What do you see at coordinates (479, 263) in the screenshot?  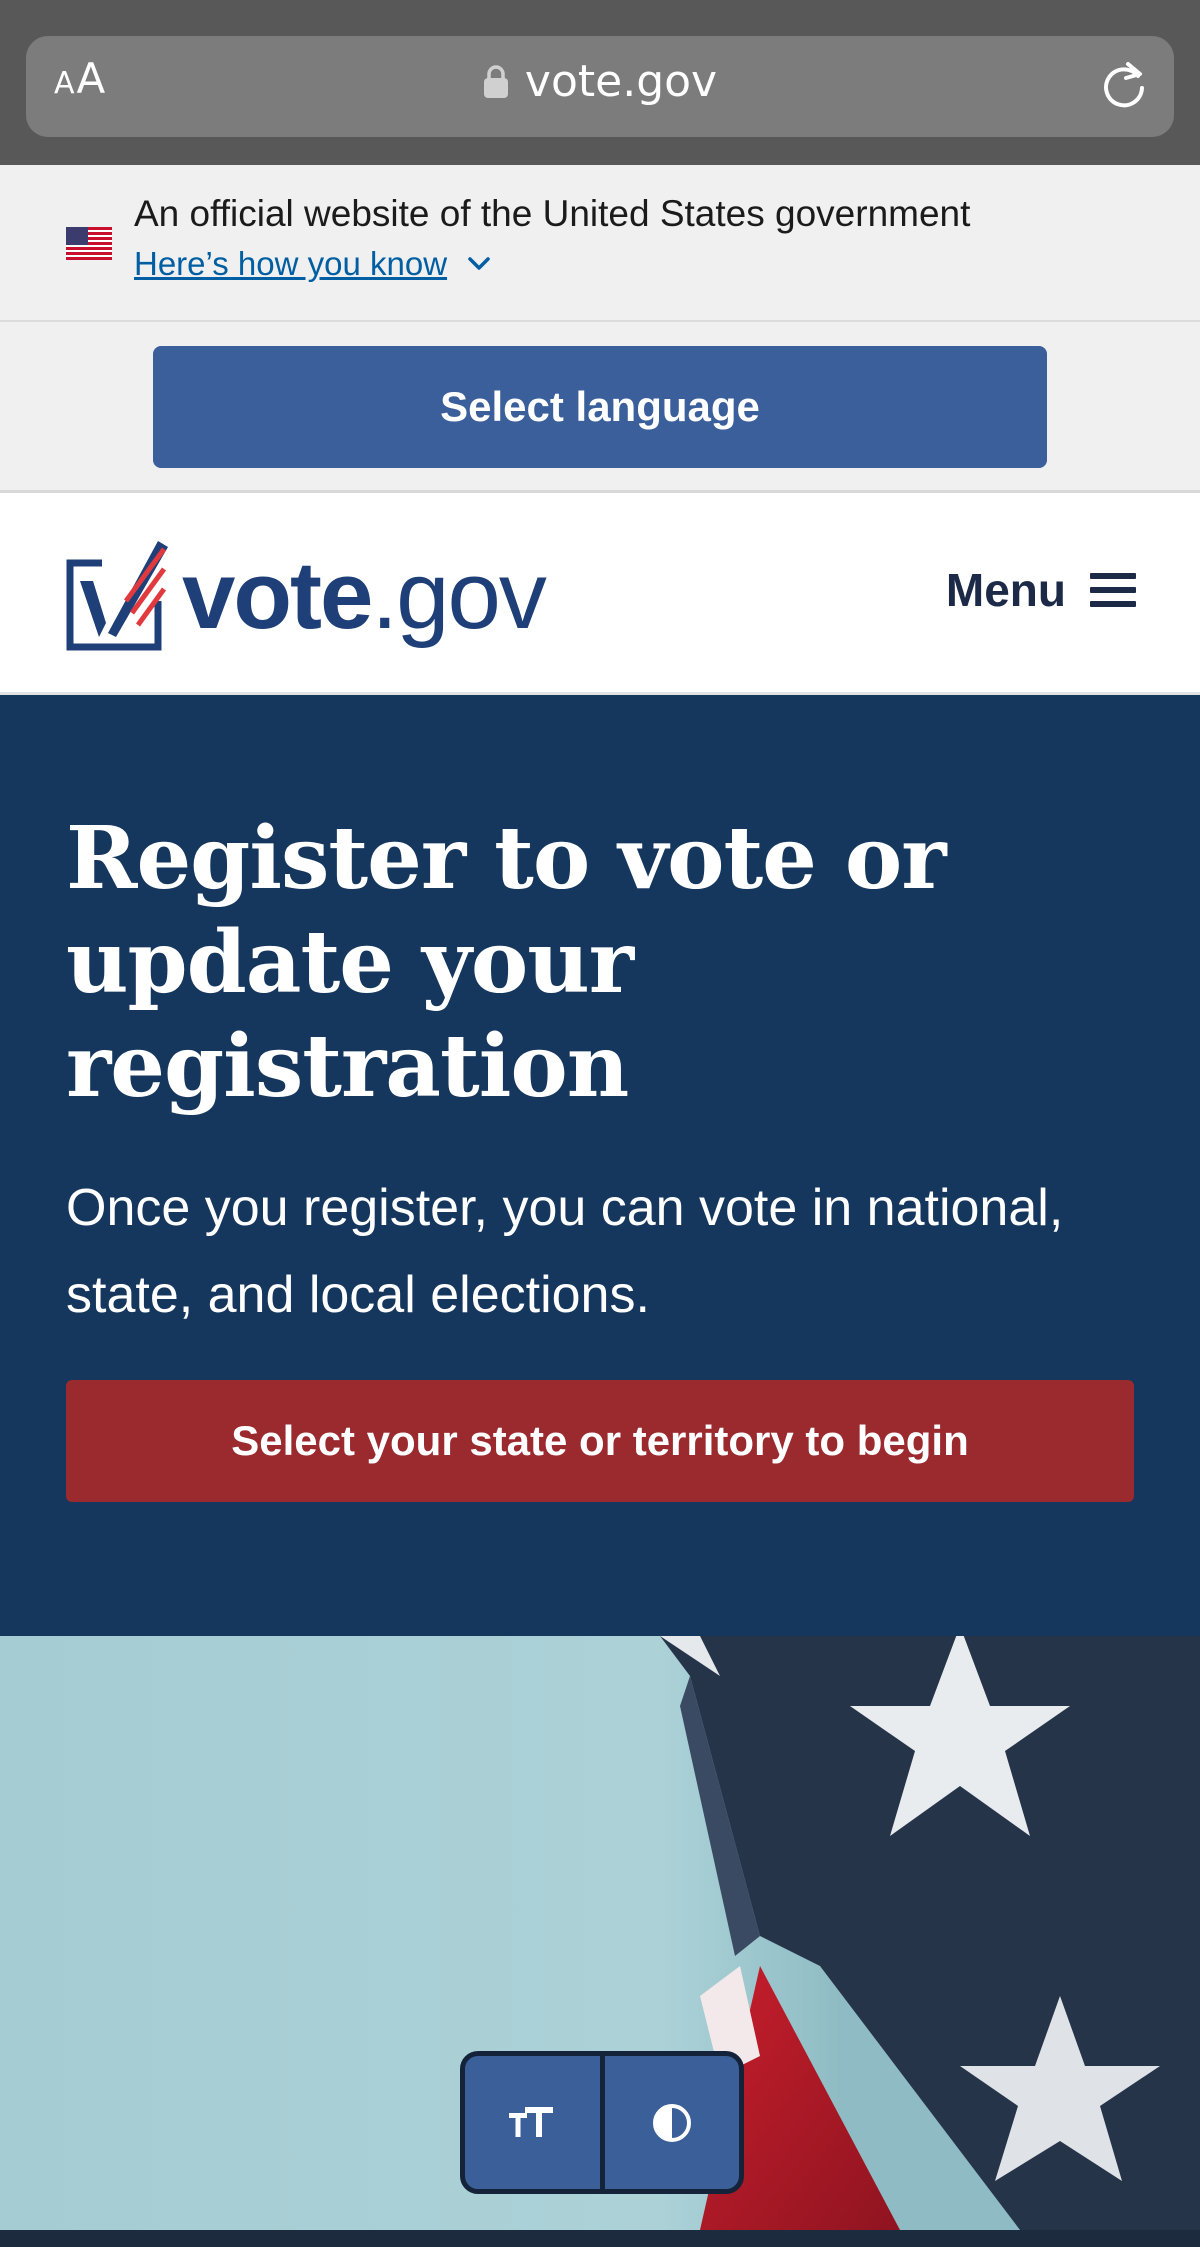 I see `chevron-down-icon` at bounding box center [479, 263].